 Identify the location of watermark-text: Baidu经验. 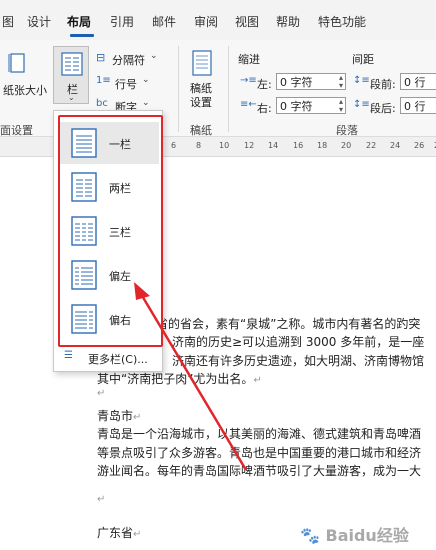
(367, 535).